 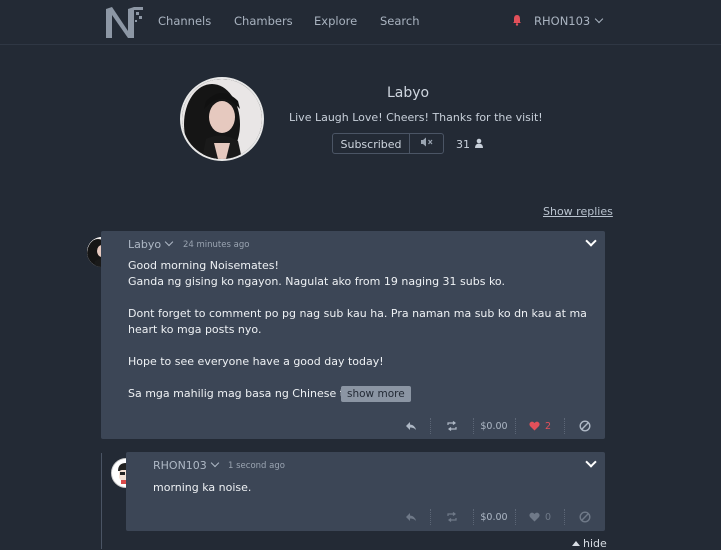 What do you see at coordinates (145, 244) in the screenshot?
I see `post-author-name: Labyo` at bounding box center [145, 244].